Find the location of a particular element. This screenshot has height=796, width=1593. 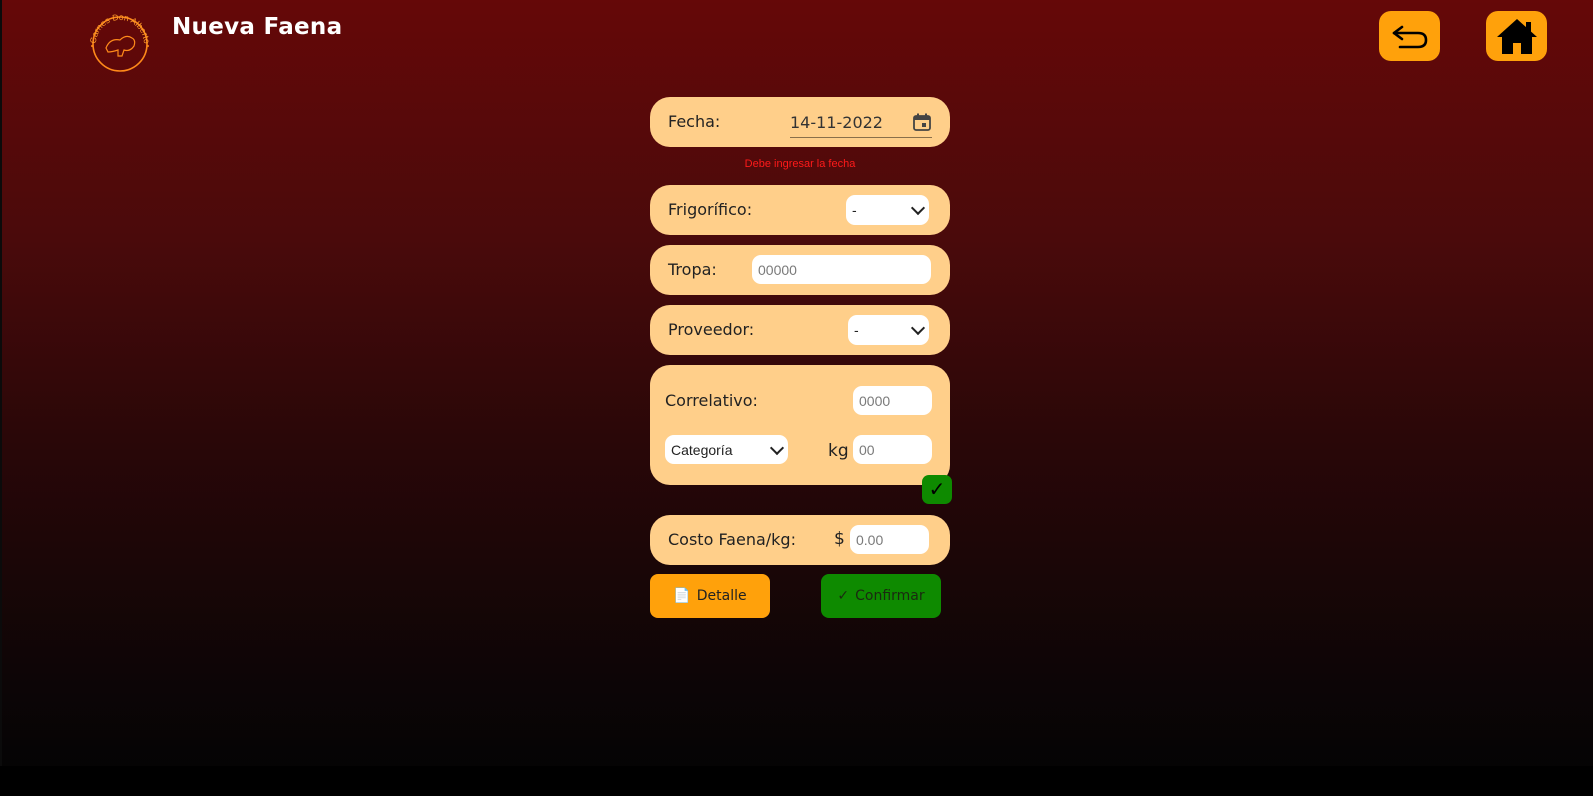

home-button is located at coordinates (1516, 36).